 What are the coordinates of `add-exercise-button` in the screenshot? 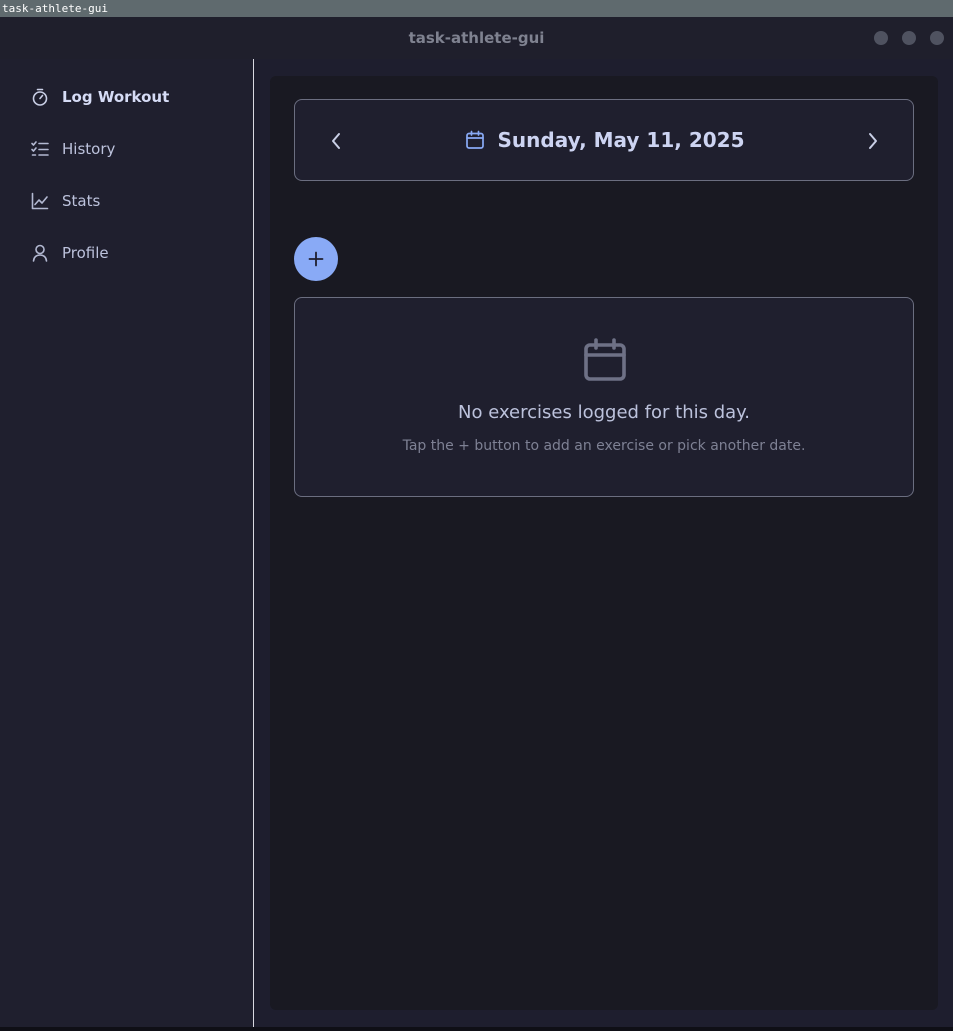 It's located at (316, 259).